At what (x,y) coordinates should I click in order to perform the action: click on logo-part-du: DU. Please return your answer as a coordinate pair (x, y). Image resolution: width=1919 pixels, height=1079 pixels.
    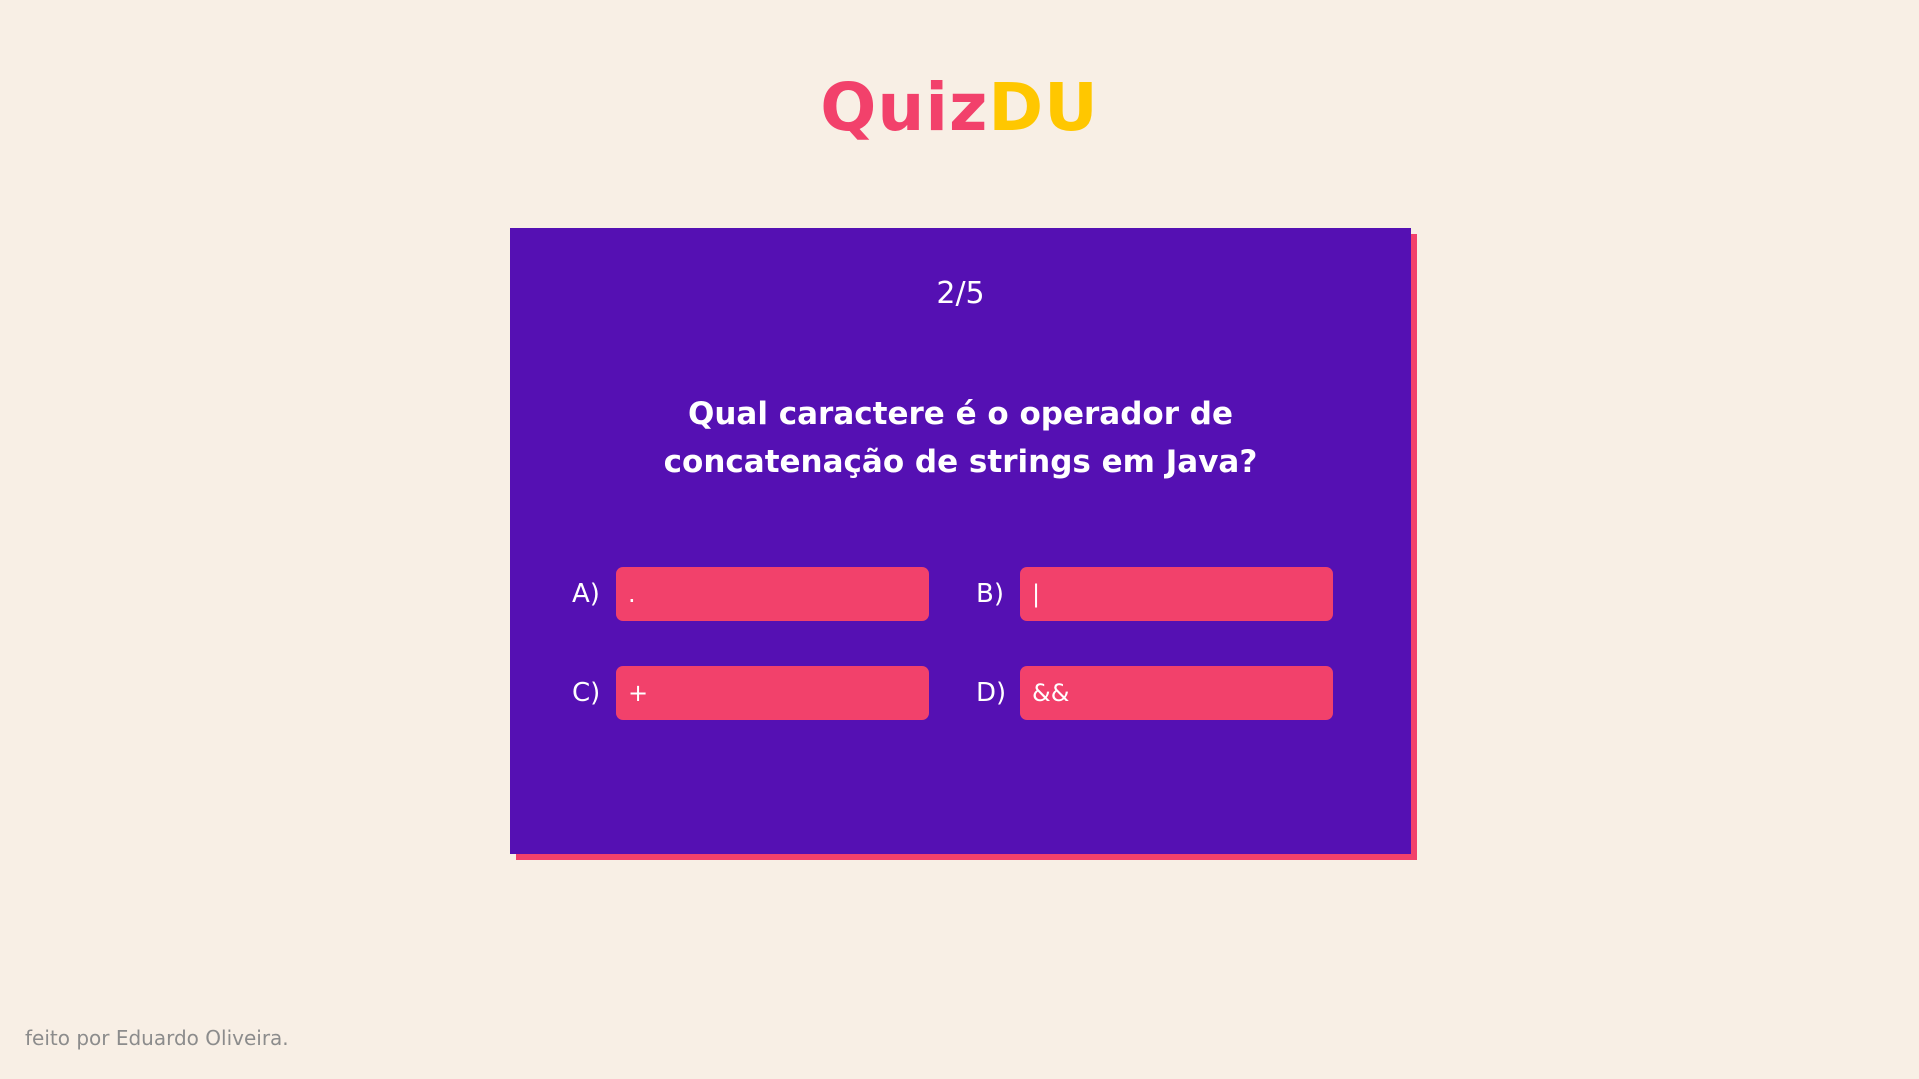
    Looking at the image, I should click on (1043, 107).